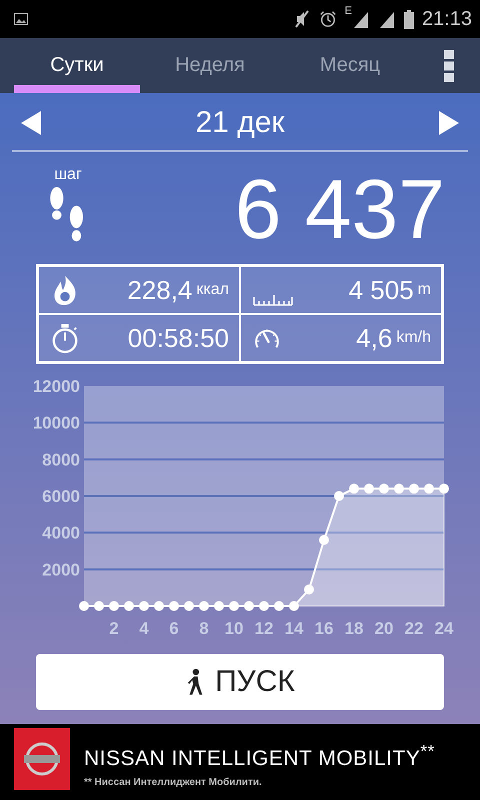  What do you see at coordinates (264, 628) in the screenshot?
I see `x-axis-label: 12` at bounding box center [264, 628].